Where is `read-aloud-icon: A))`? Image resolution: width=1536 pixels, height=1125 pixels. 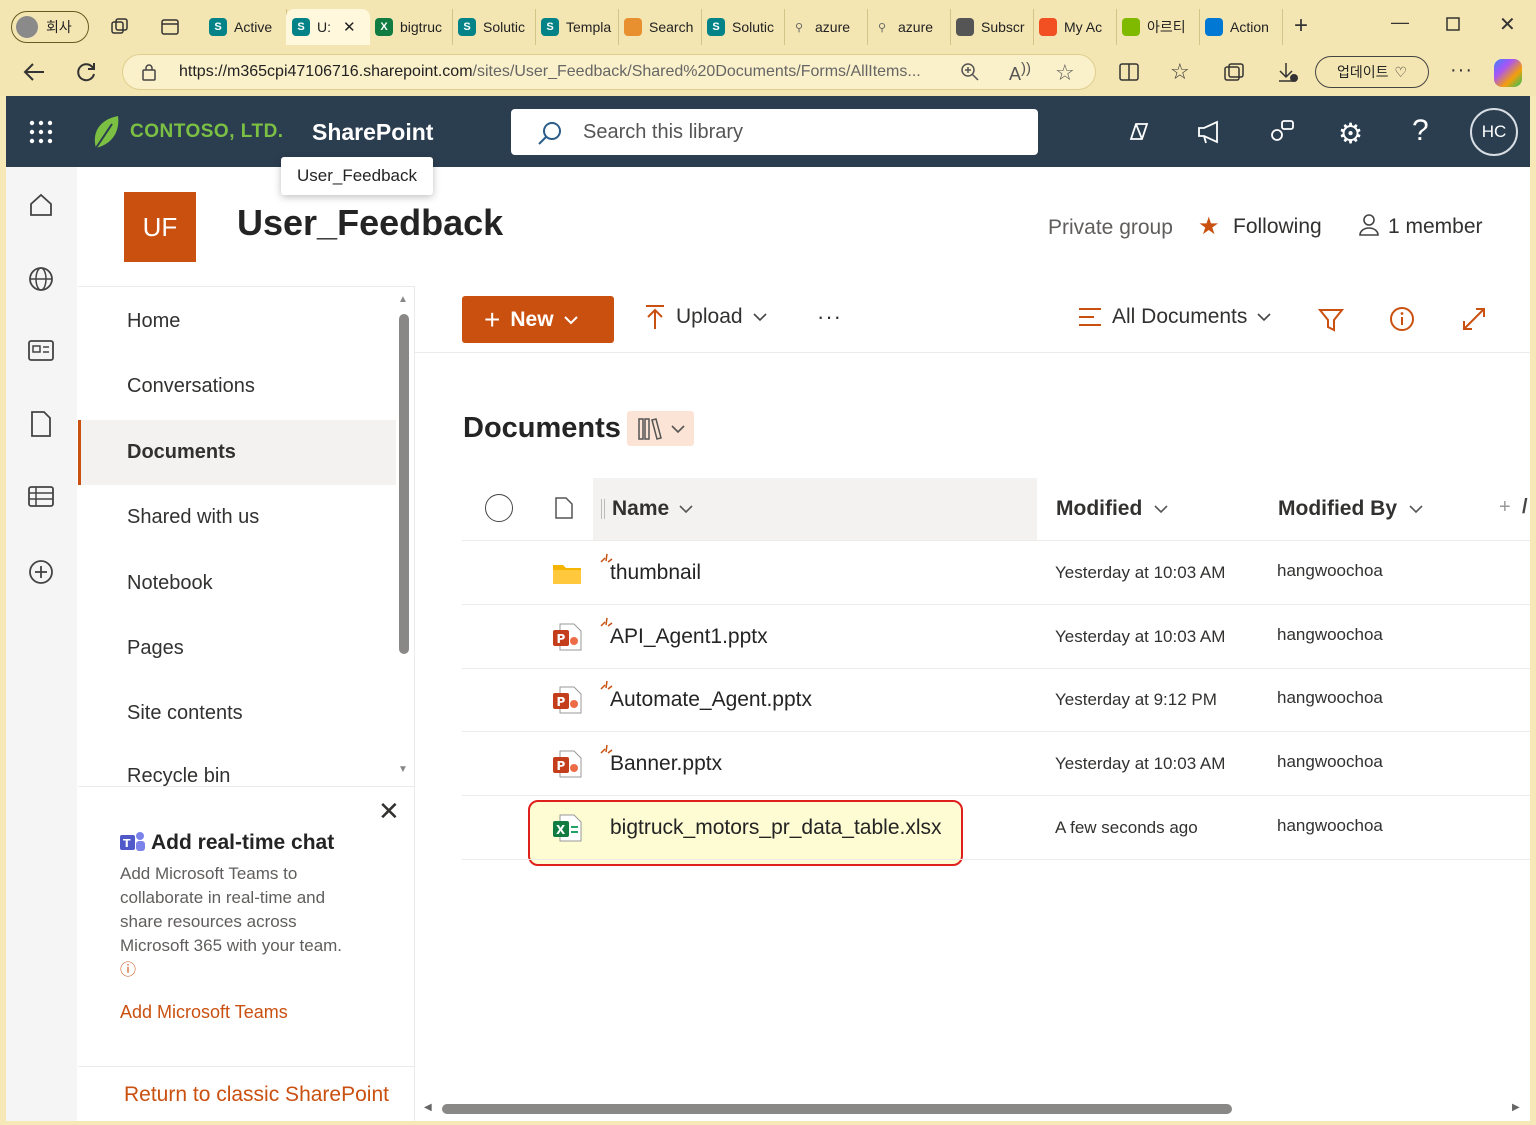 read-aloud-icon: A)) is located at coordinates (1020, 72).